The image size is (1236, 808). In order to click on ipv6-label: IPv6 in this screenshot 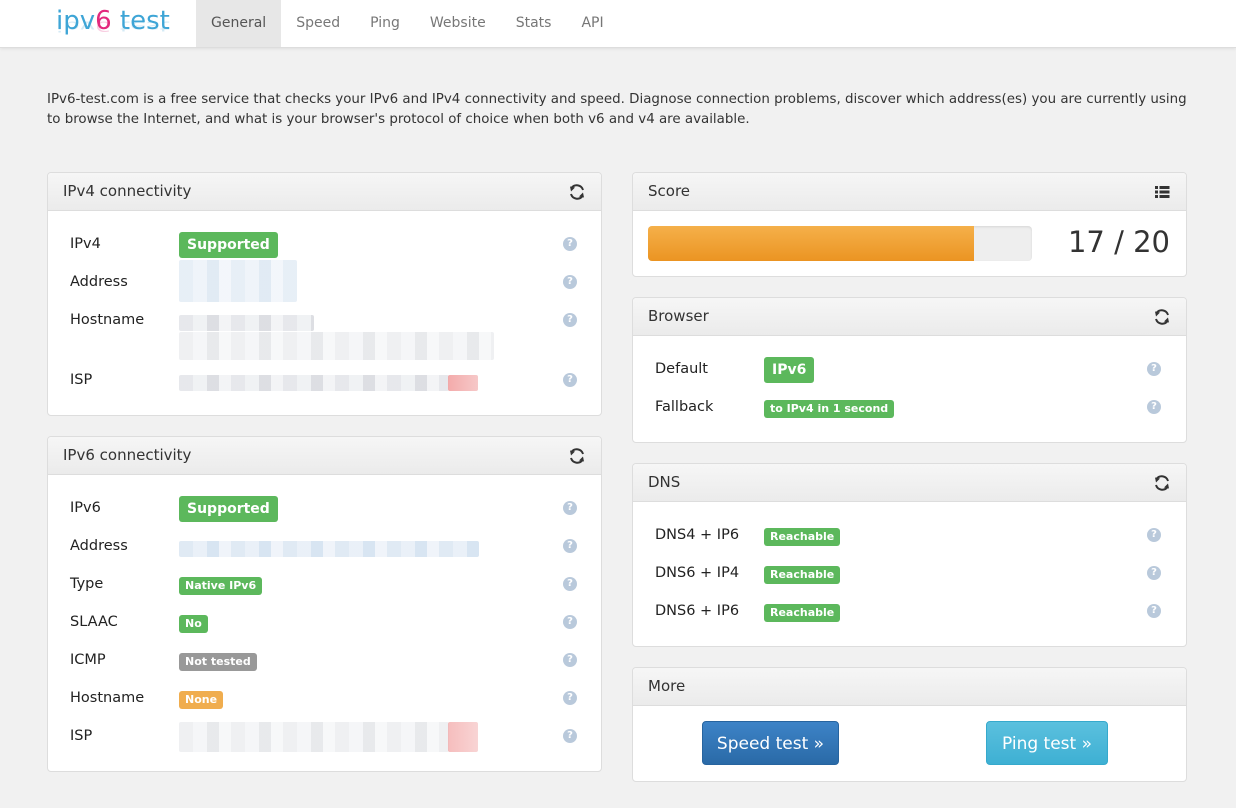, I will do `click(85, 508)`.